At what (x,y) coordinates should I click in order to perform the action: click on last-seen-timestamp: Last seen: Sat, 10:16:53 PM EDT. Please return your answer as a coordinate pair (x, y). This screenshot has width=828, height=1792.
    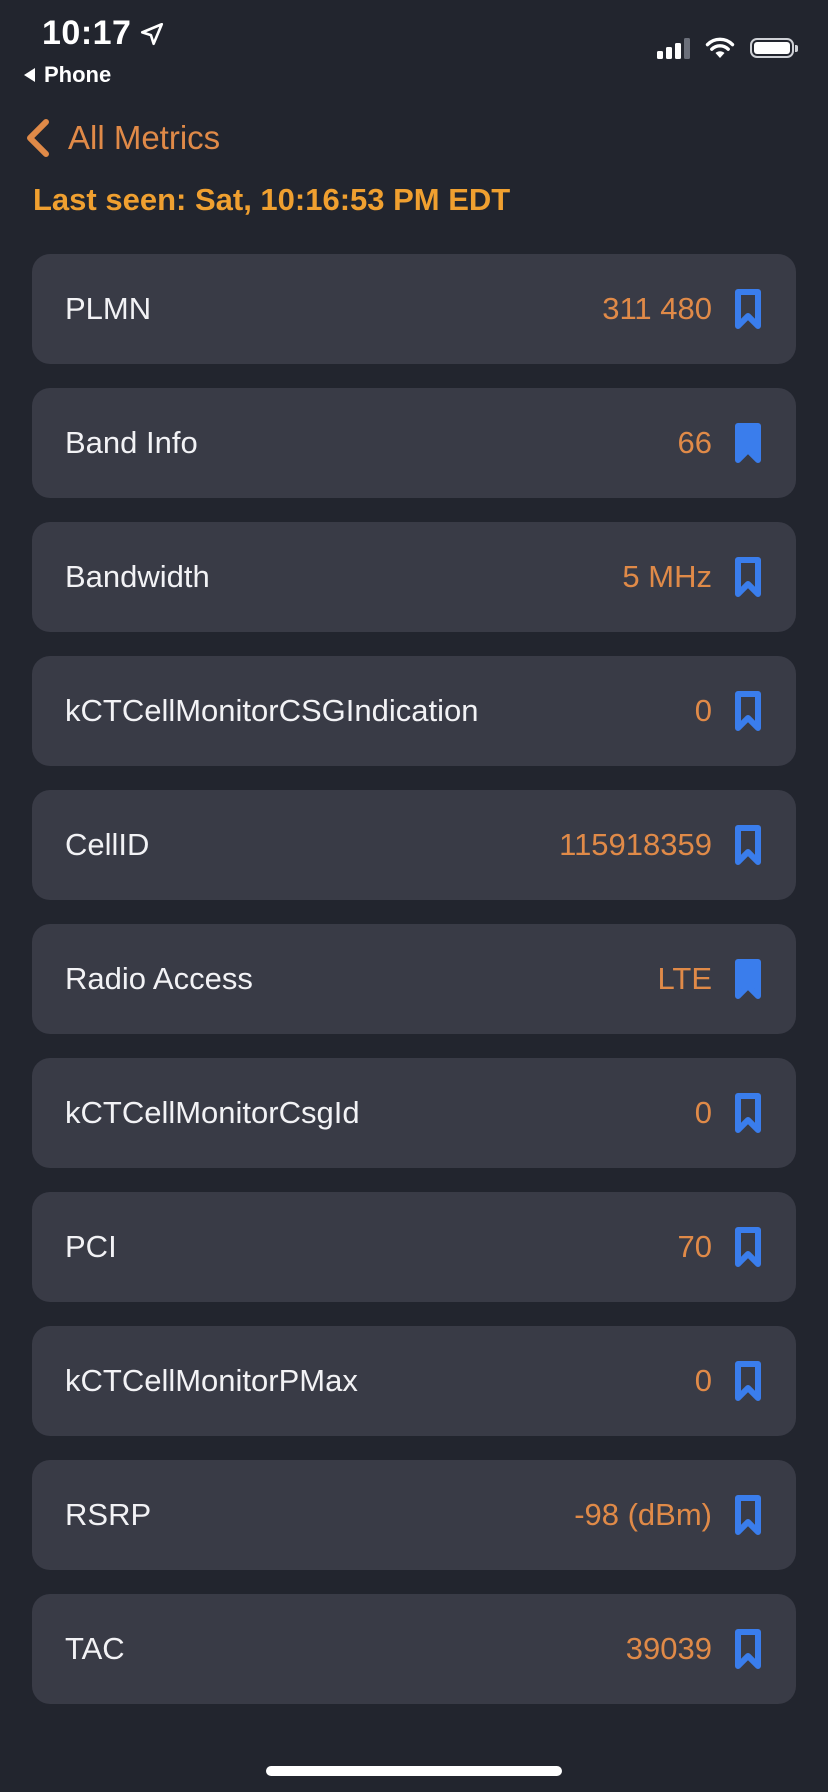
    Looking at the image, I should click on (272, 199).